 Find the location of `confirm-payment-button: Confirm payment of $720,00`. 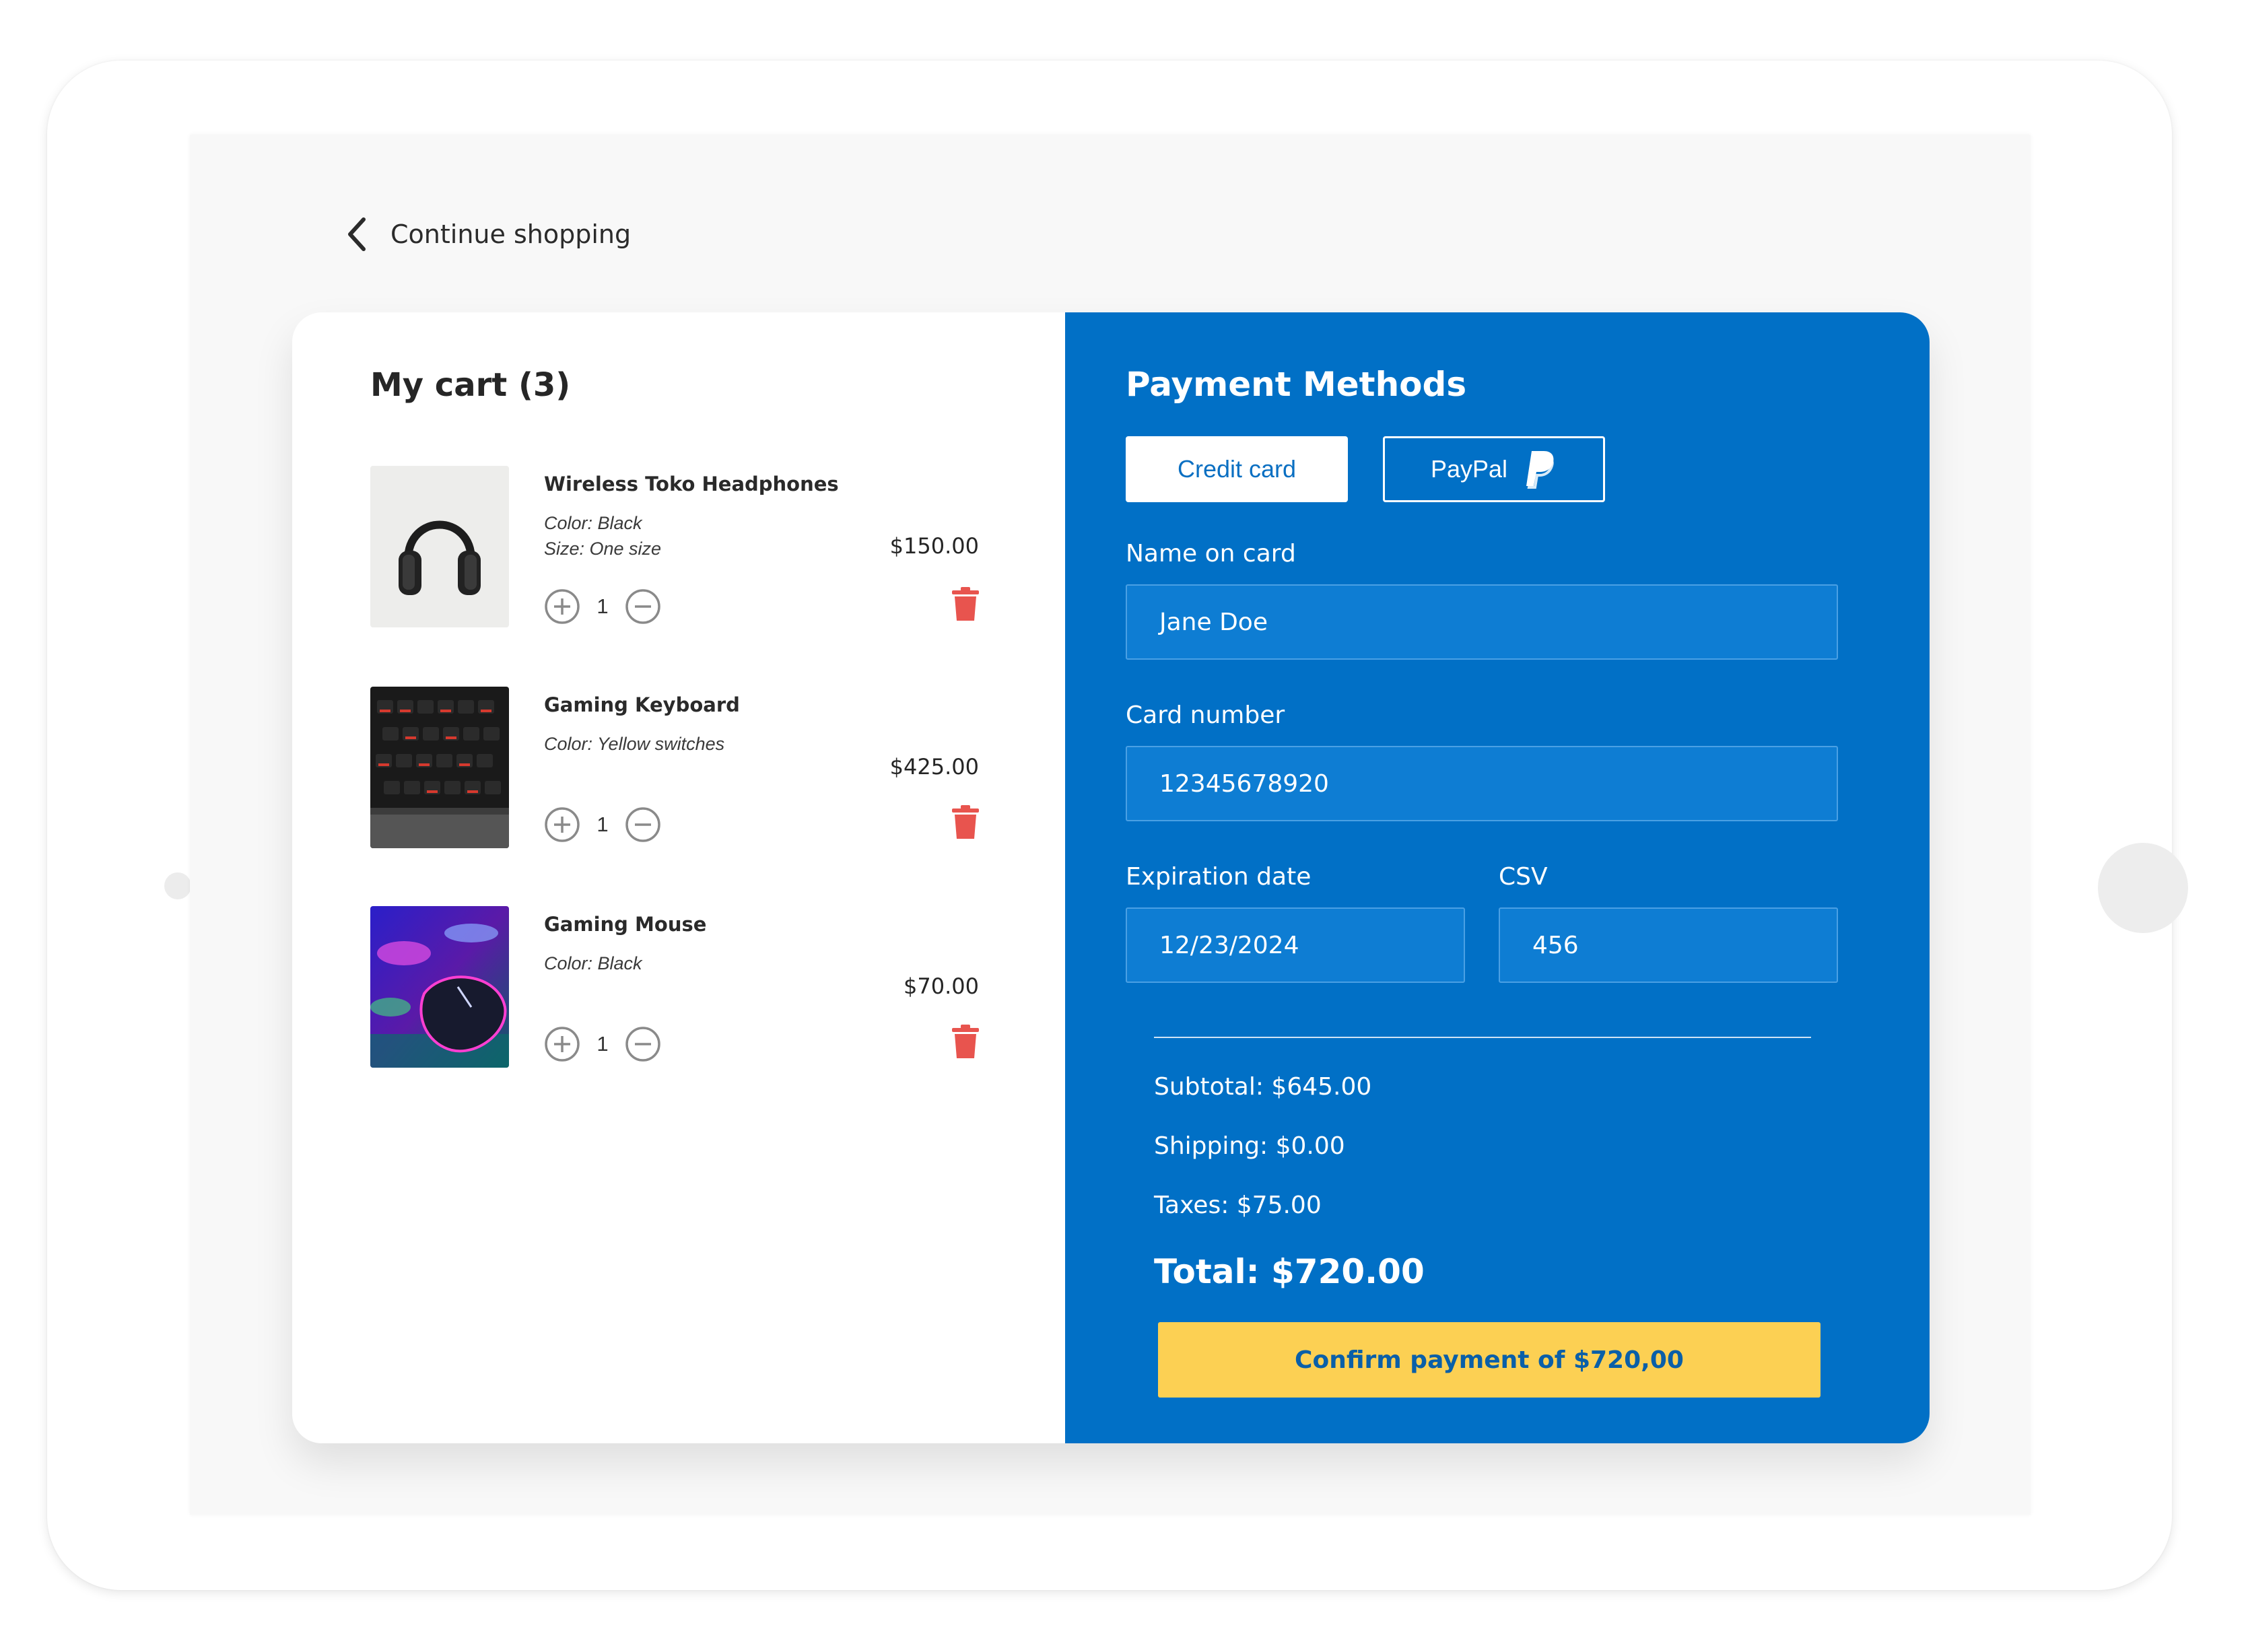

confirm-payment-button: Confirm payment of $720,00 is located at coordinates (1489, 1360).